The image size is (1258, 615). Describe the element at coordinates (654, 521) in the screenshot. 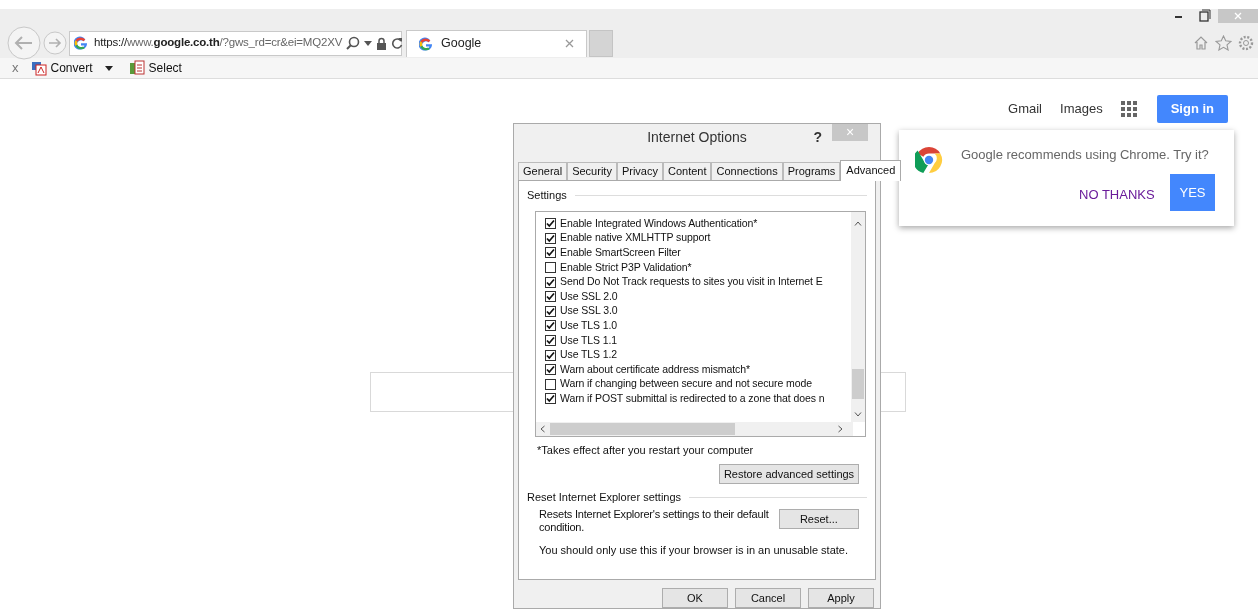

I see `reset-description: Resets Internet Explorer's settings to their default condition.` at that location.